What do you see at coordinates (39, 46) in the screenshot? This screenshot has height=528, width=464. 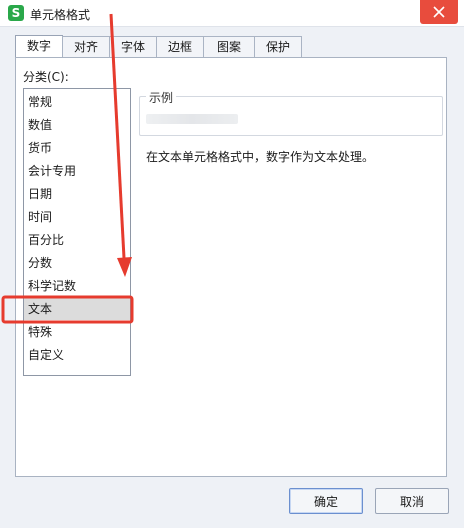 I see `tab-number: 数字` at bounding box center [39, 46].